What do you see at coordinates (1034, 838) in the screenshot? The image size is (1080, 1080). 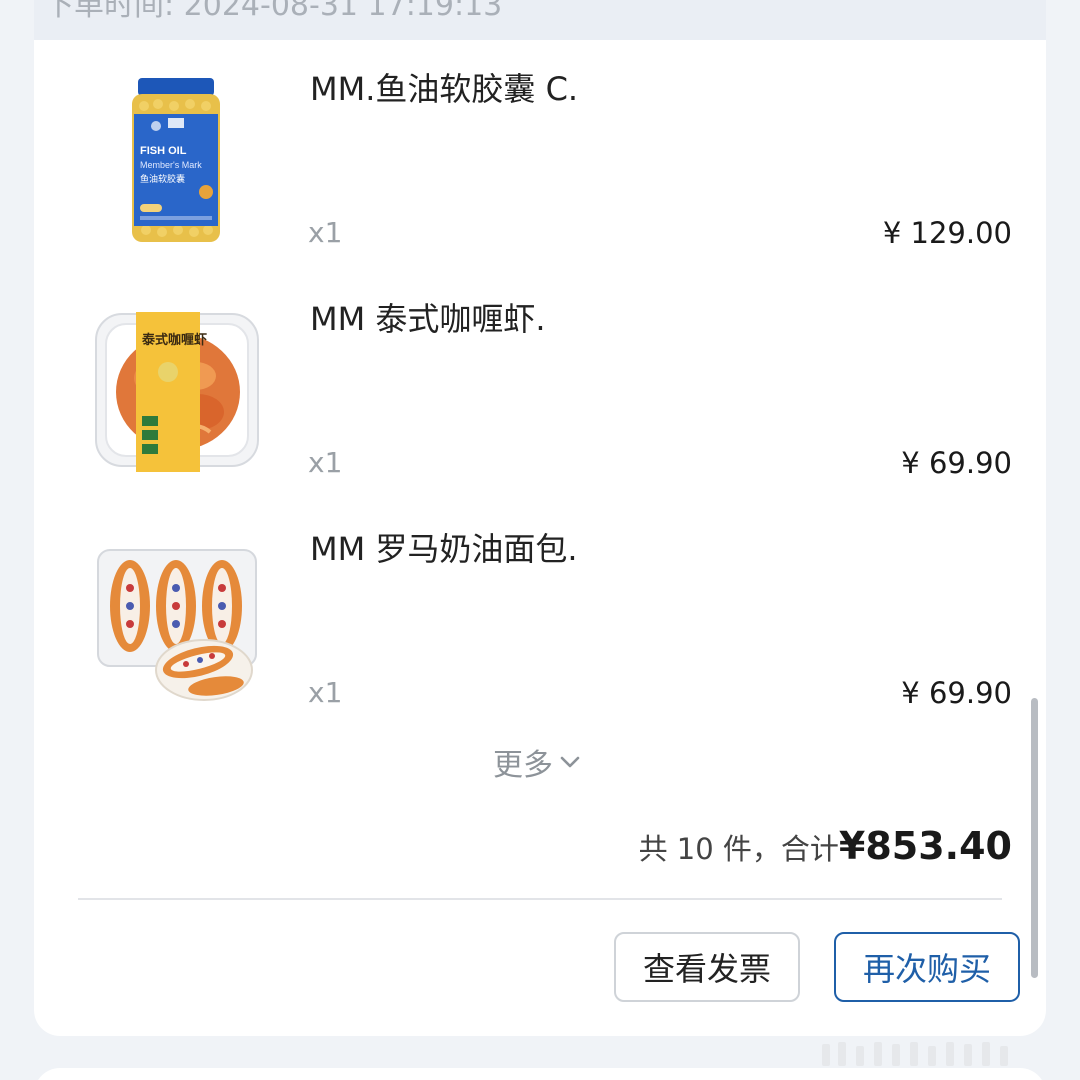 I see `scrollbar` at bounding box center [1034, 838].